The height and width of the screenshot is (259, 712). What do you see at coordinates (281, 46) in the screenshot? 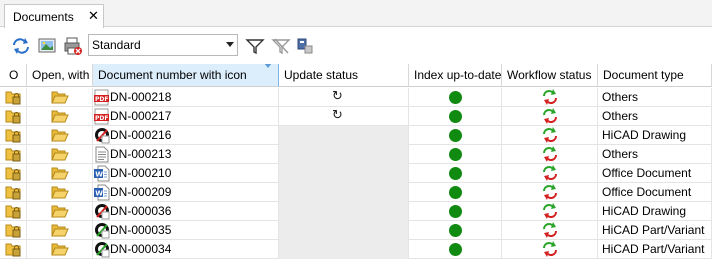
I see `clear-filter-icon` at bounding box center [281, 46].